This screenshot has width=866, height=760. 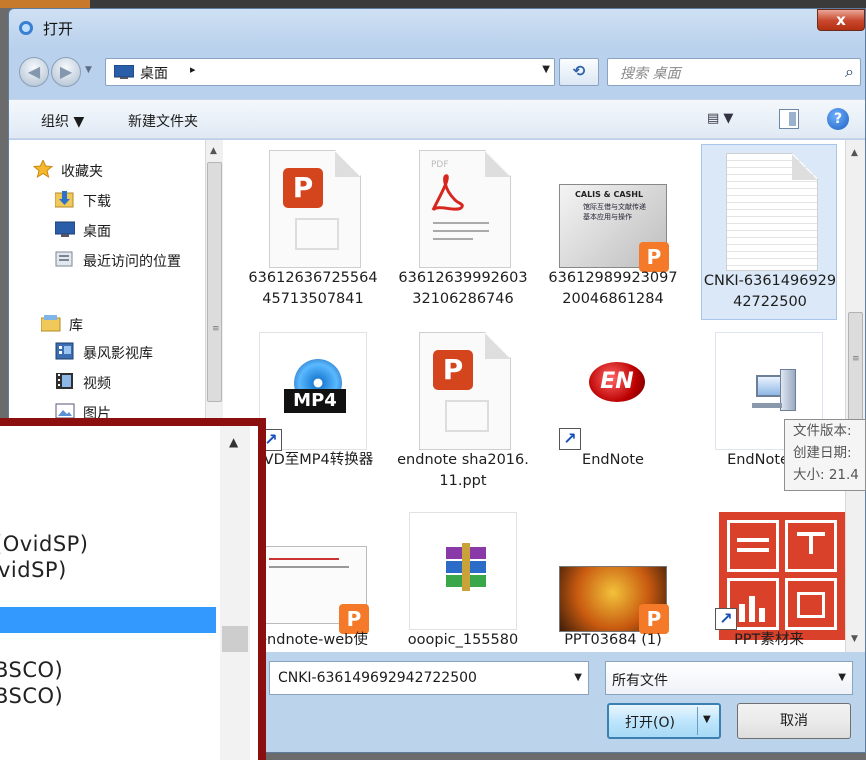 I want to click on preview-pane-button, so click(x=789, y=119).